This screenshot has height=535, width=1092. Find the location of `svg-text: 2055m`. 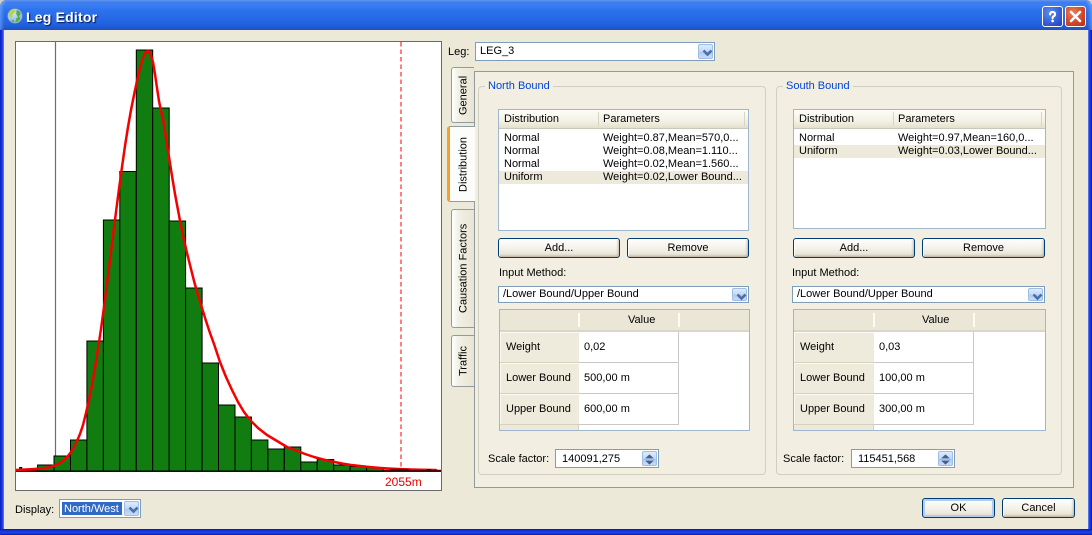

svg-text: 2055m is located at coordinates (403, 482).